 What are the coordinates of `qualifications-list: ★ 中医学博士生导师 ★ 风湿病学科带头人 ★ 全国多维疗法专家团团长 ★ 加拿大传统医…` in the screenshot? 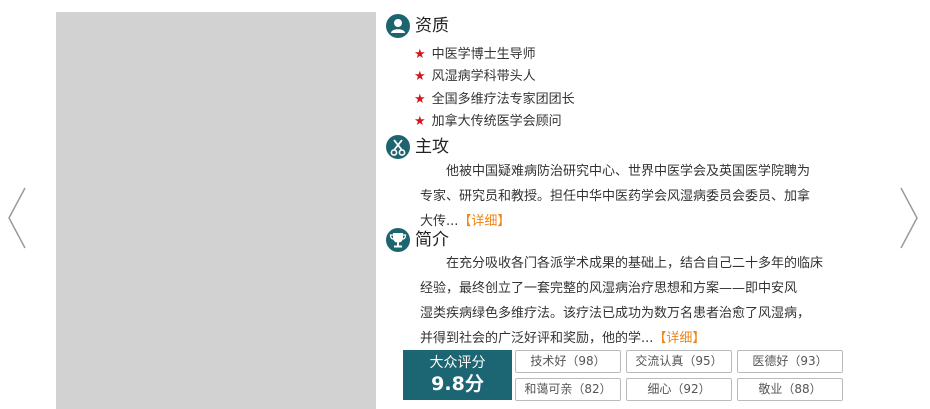 It's located at (494, 88).